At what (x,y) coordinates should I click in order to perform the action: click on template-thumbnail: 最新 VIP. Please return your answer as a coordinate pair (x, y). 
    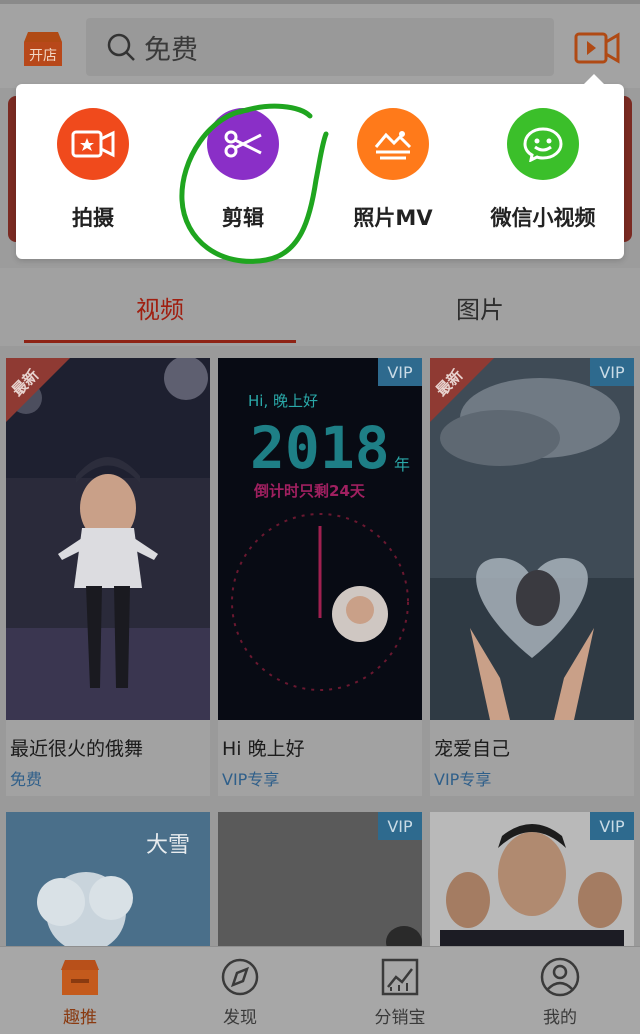
    Looking at the image, I should click on (532, 539).